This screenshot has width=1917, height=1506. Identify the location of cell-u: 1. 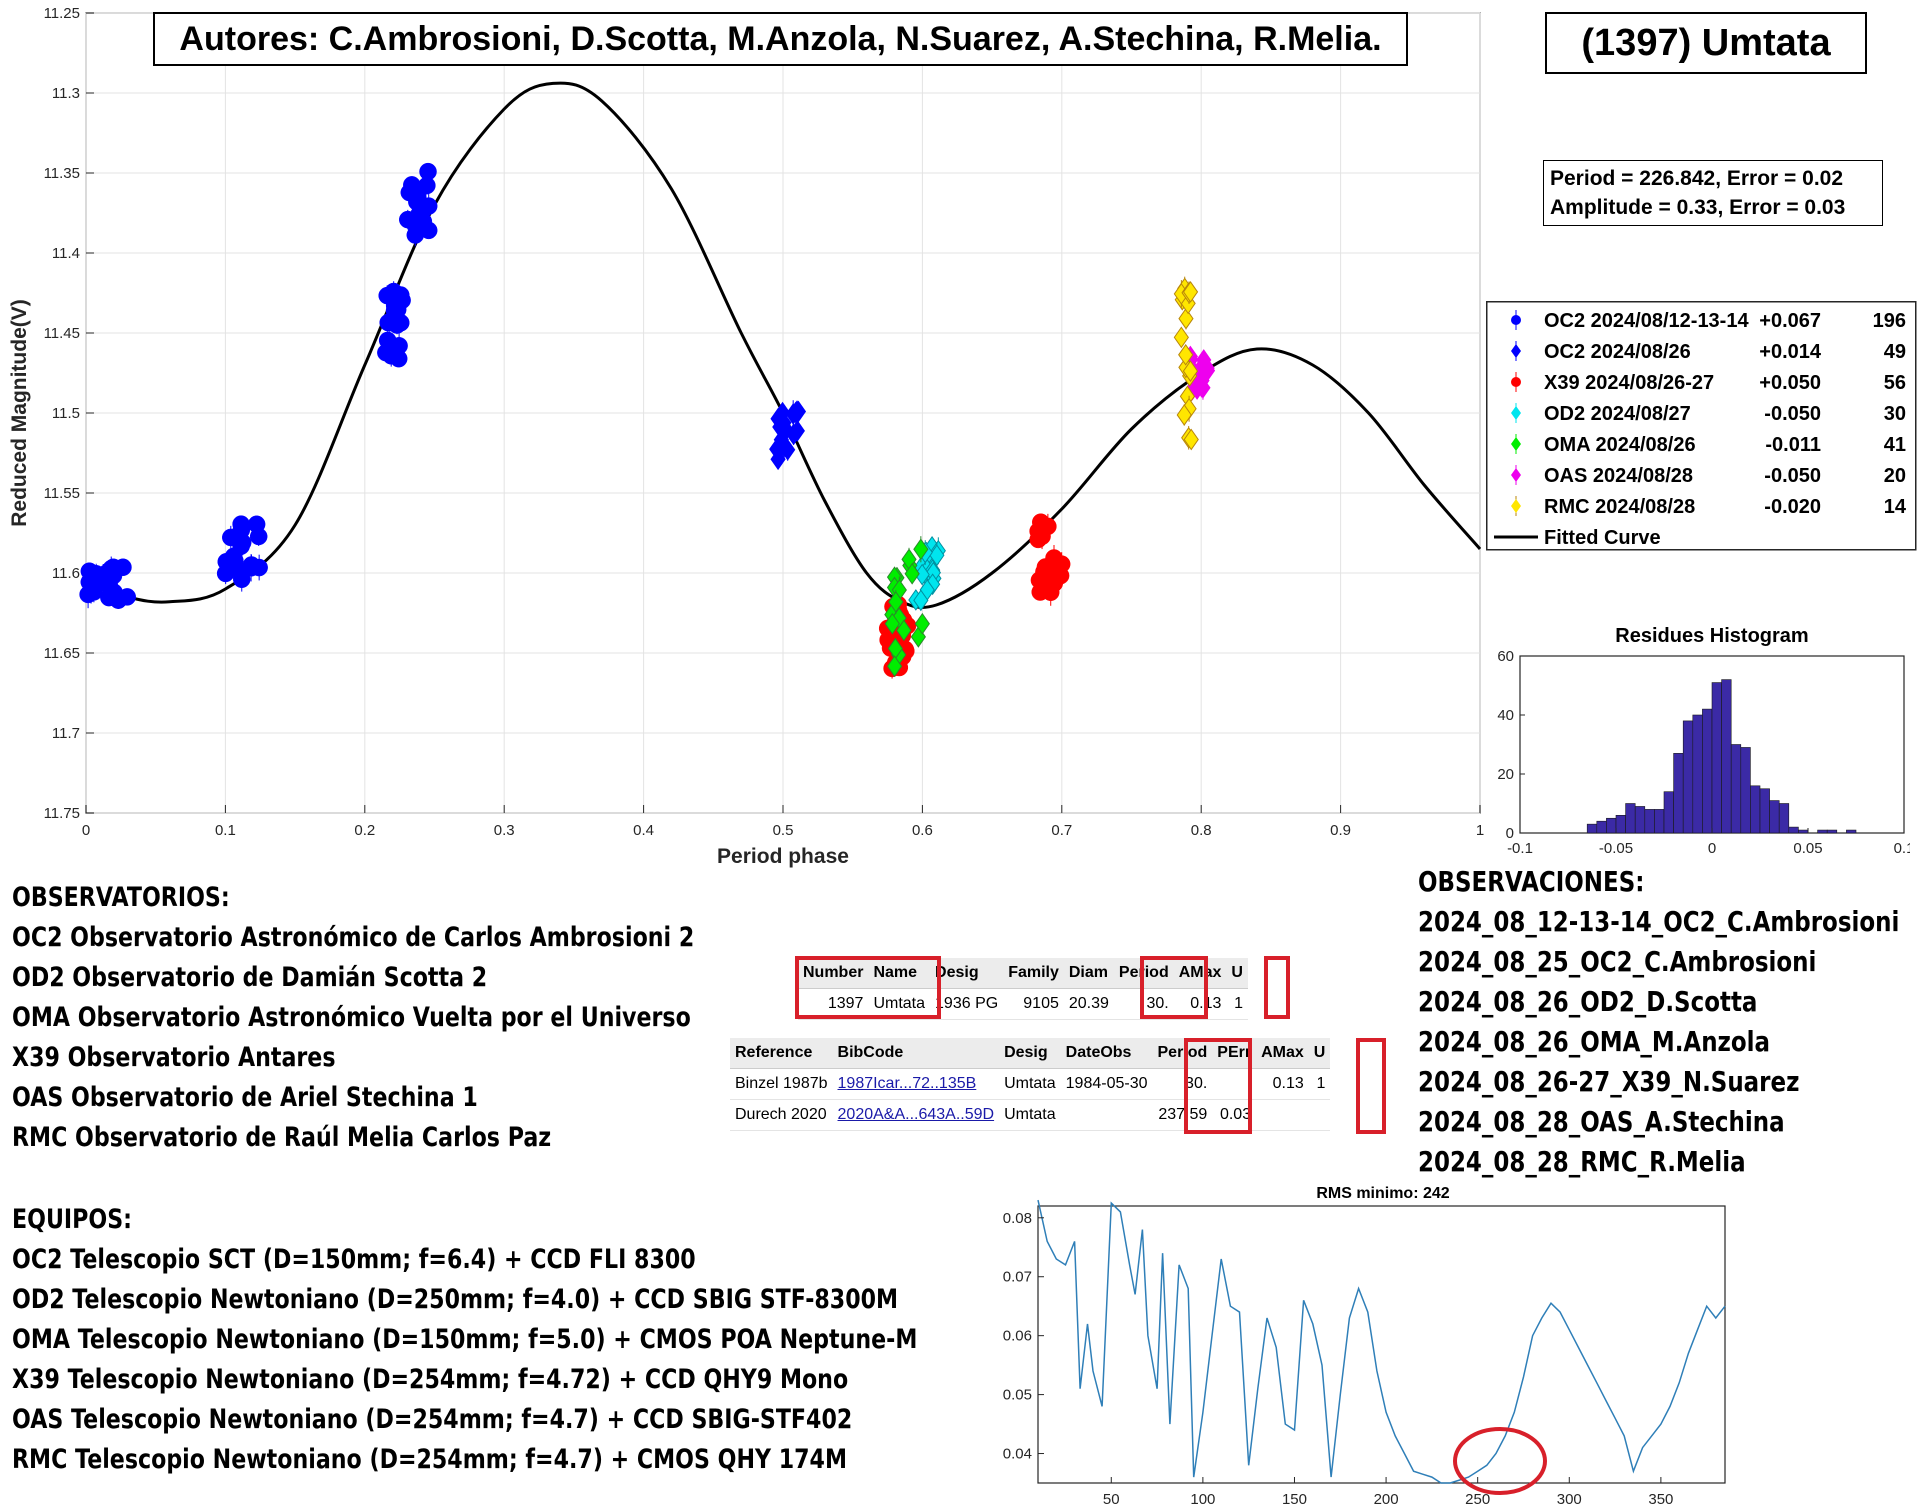
(1319, 1084).